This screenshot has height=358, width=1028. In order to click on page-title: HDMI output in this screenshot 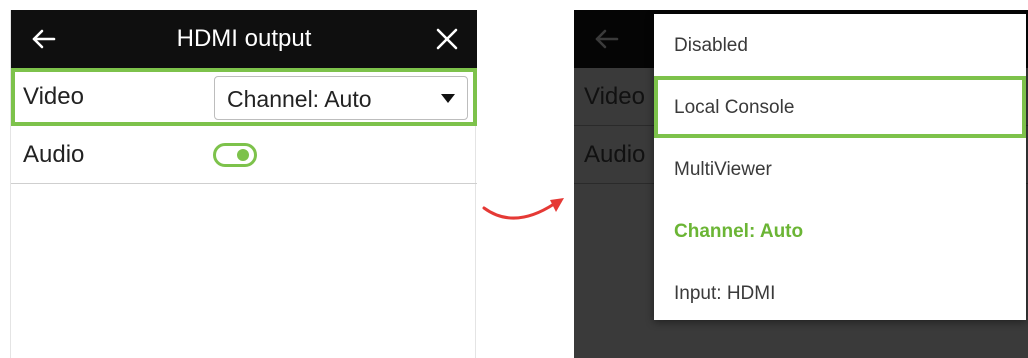, I will do `click(244, 38)`.